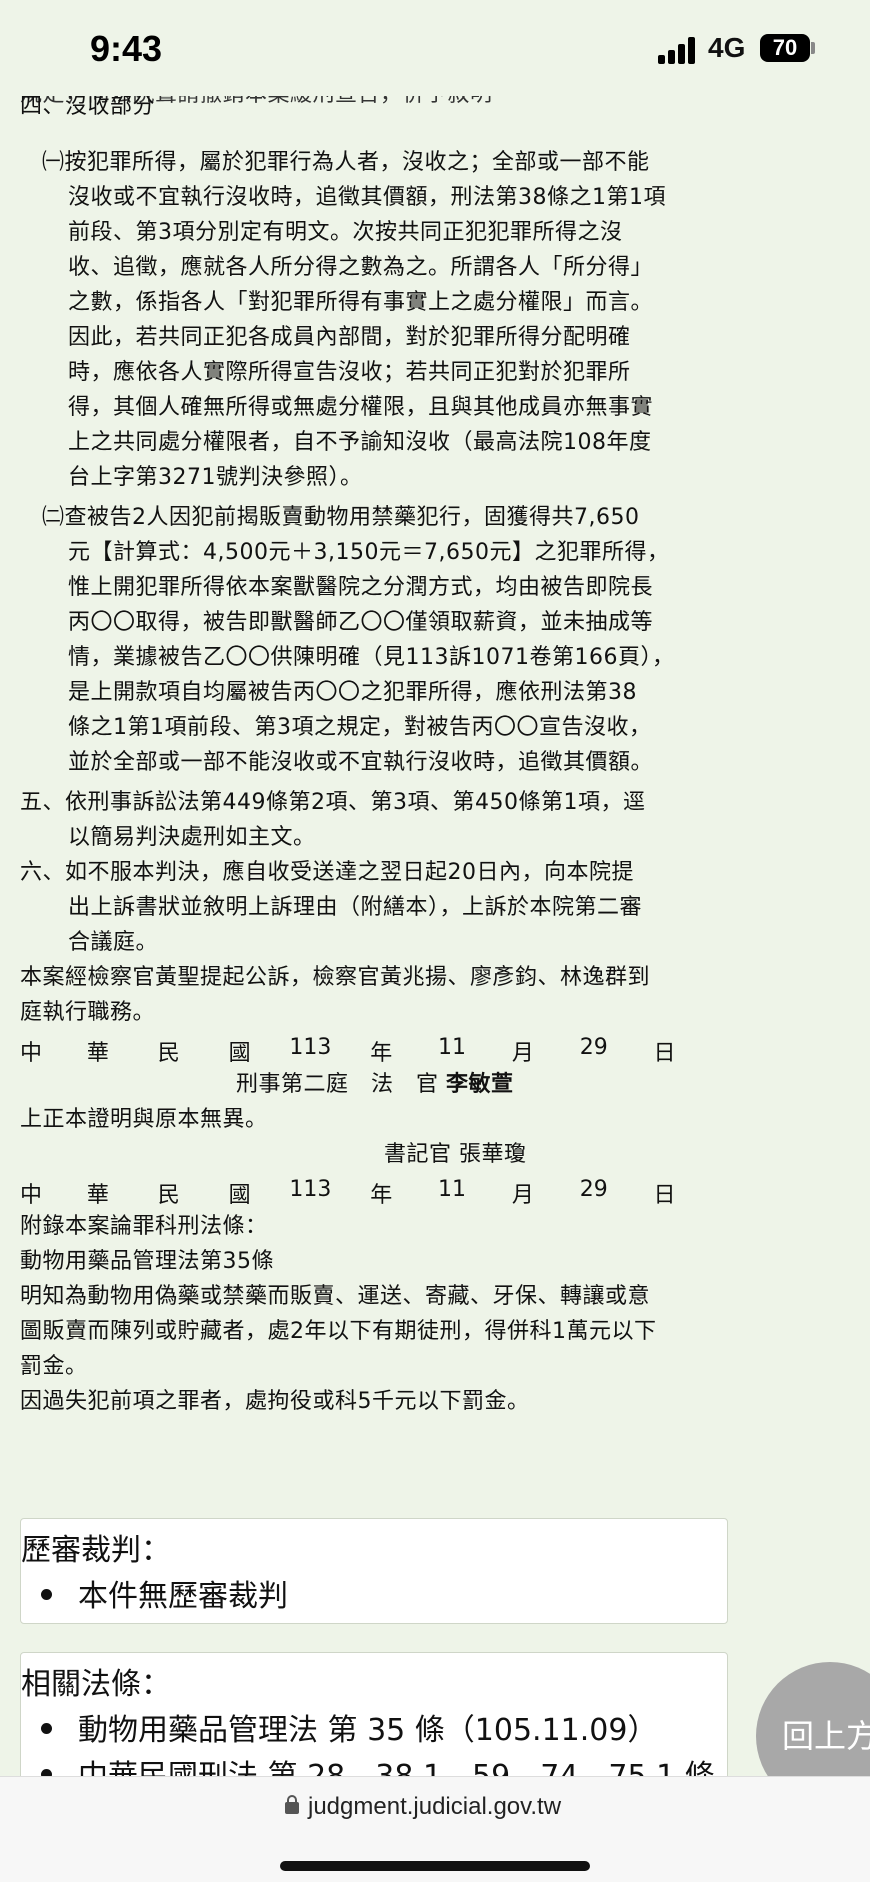  I want to click on document-line: 並於全部或一部不能沒收或不宜執行沒收時，追徵其價額。, so click(361, 762).